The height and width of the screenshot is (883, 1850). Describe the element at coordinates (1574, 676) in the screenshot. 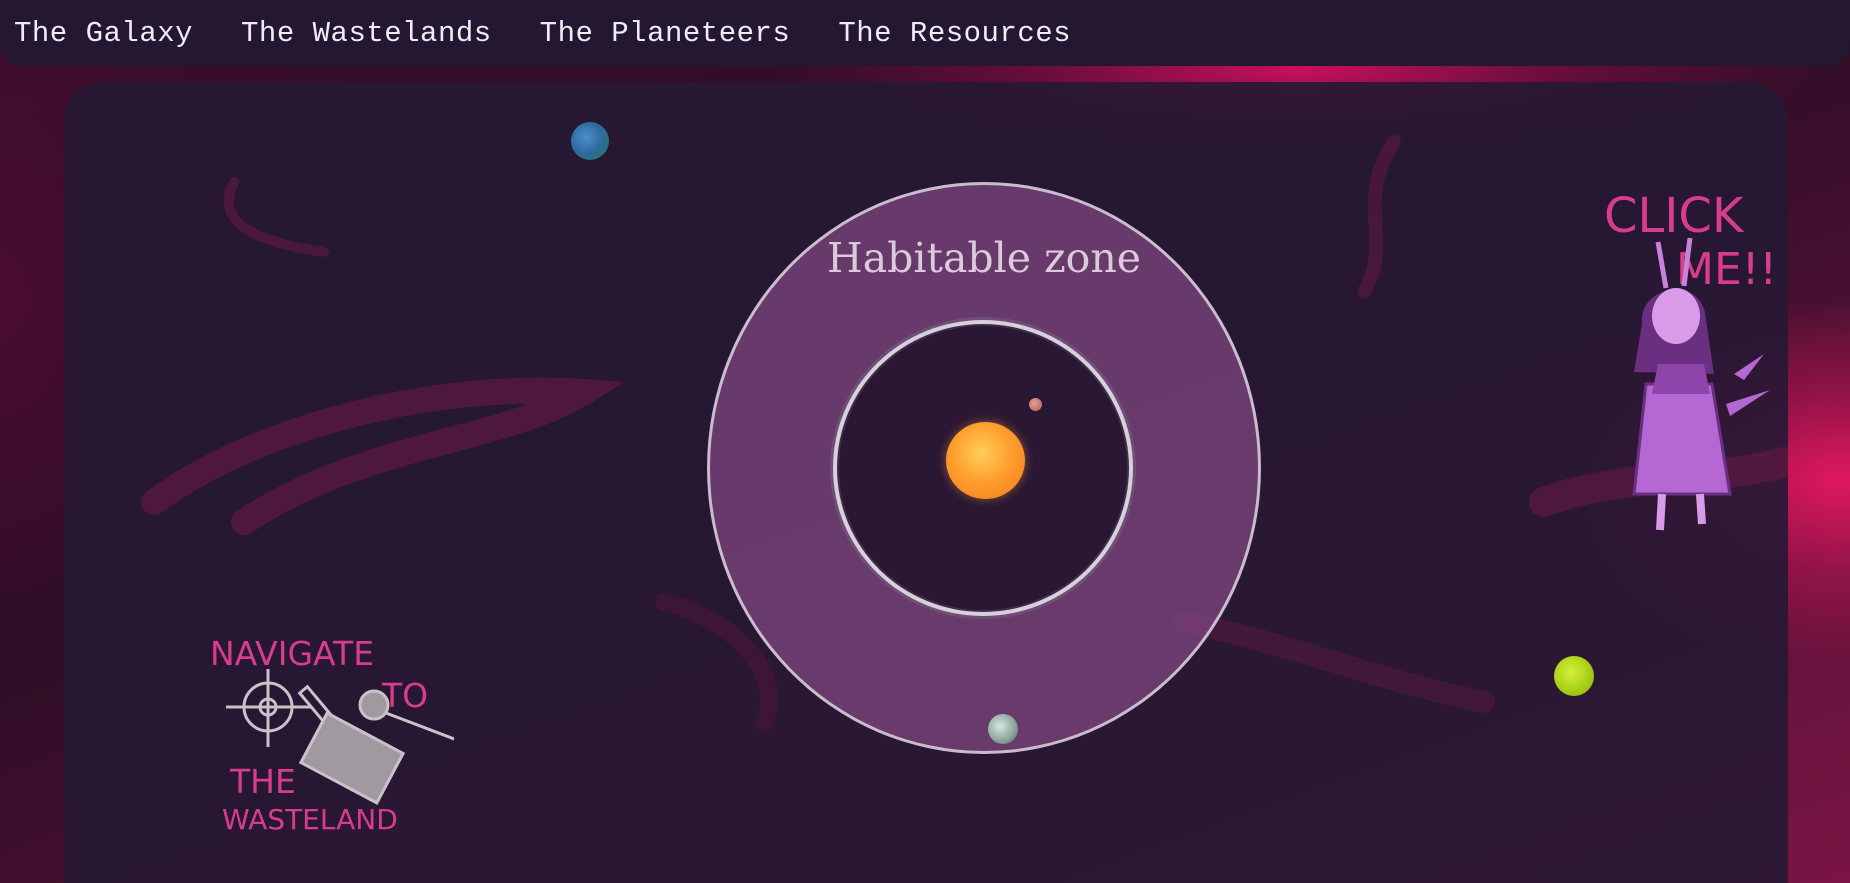

I see `planet-green` at that location.